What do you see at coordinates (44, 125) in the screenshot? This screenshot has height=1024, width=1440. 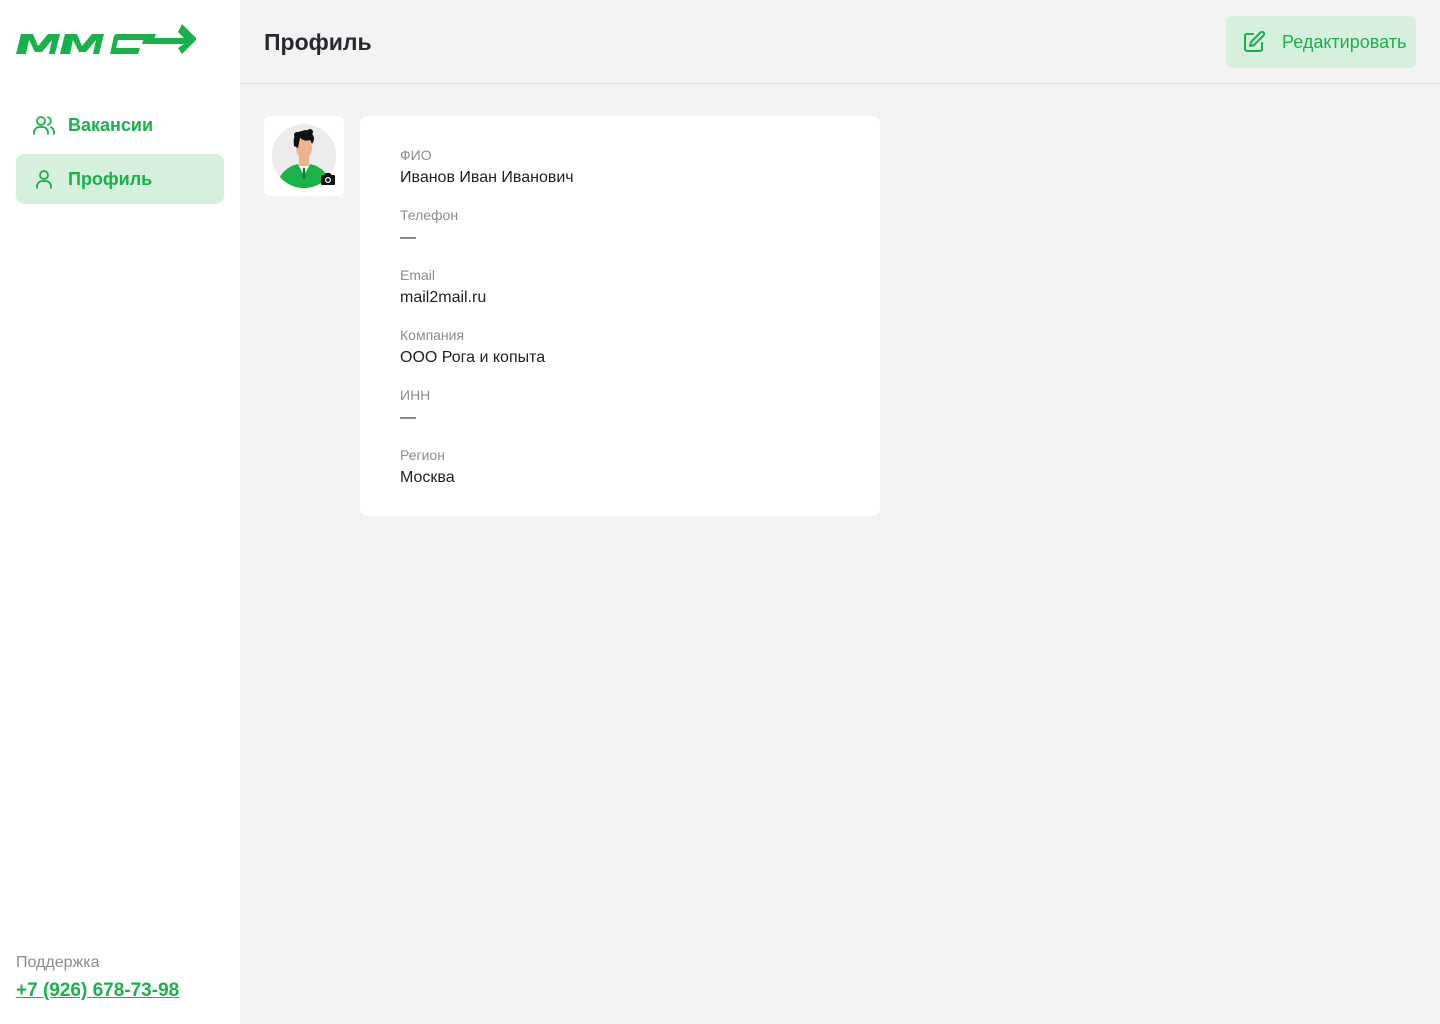 I see `users-icon` at bounding box center [44, 125].